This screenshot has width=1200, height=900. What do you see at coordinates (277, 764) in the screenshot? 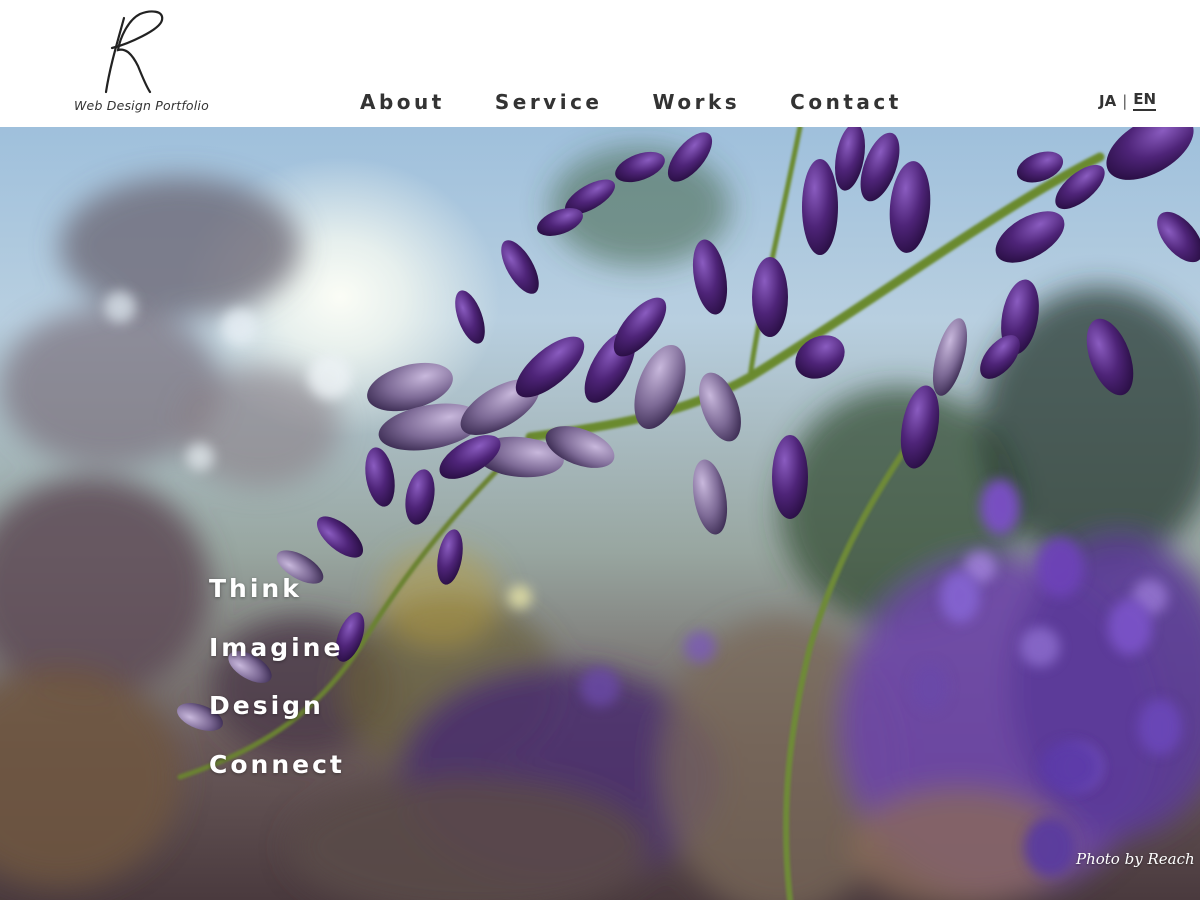
I see `tagline-connect: Connect` at bounding box center [277, 764].